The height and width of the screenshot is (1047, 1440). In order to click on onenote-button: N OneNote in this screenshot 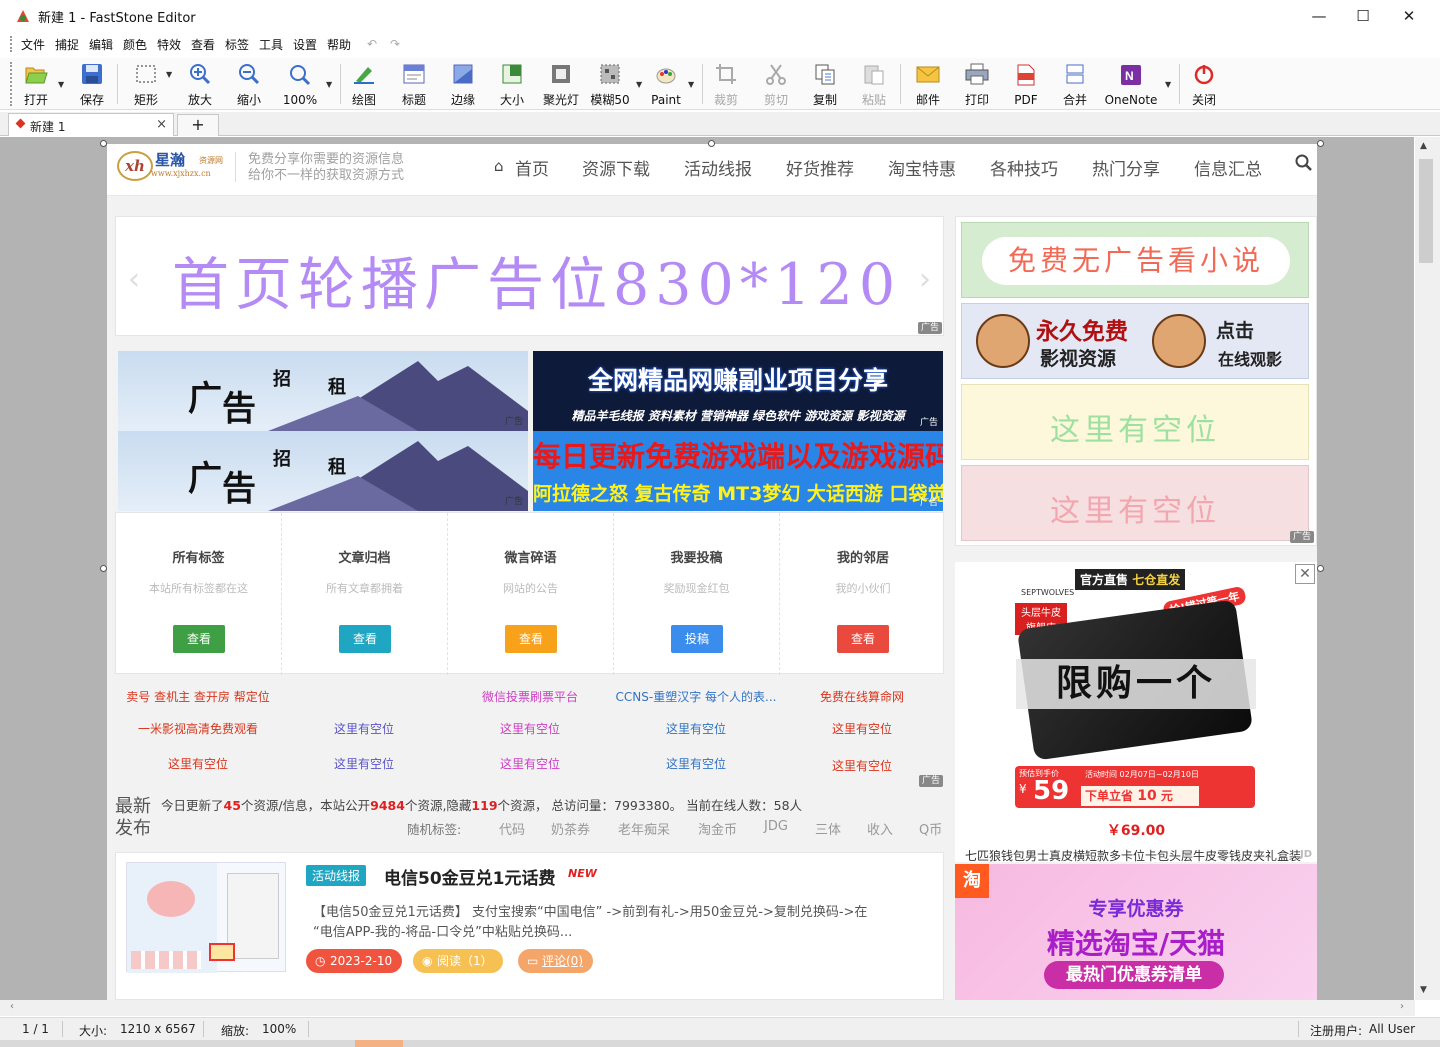, I will do `click(1131, 84)`.